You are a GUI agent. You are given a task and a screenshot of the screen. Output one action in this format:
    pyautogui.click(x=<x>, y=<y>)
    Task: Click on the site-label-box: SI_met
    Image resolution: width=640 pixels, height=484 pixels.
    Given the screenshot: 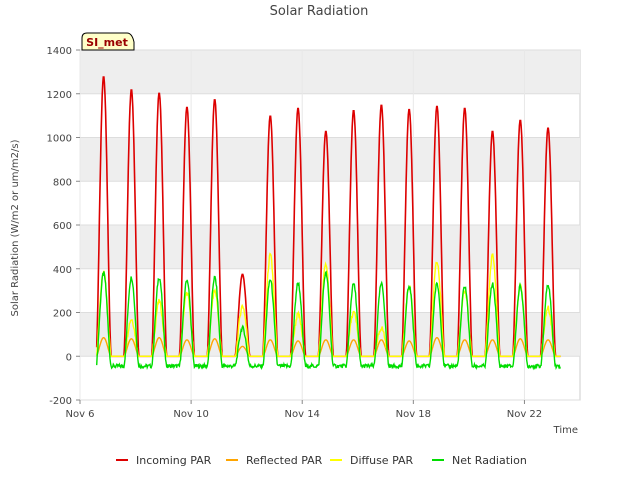 What is the action you would take?
    pyautogui.click(x=108, y=41)
    